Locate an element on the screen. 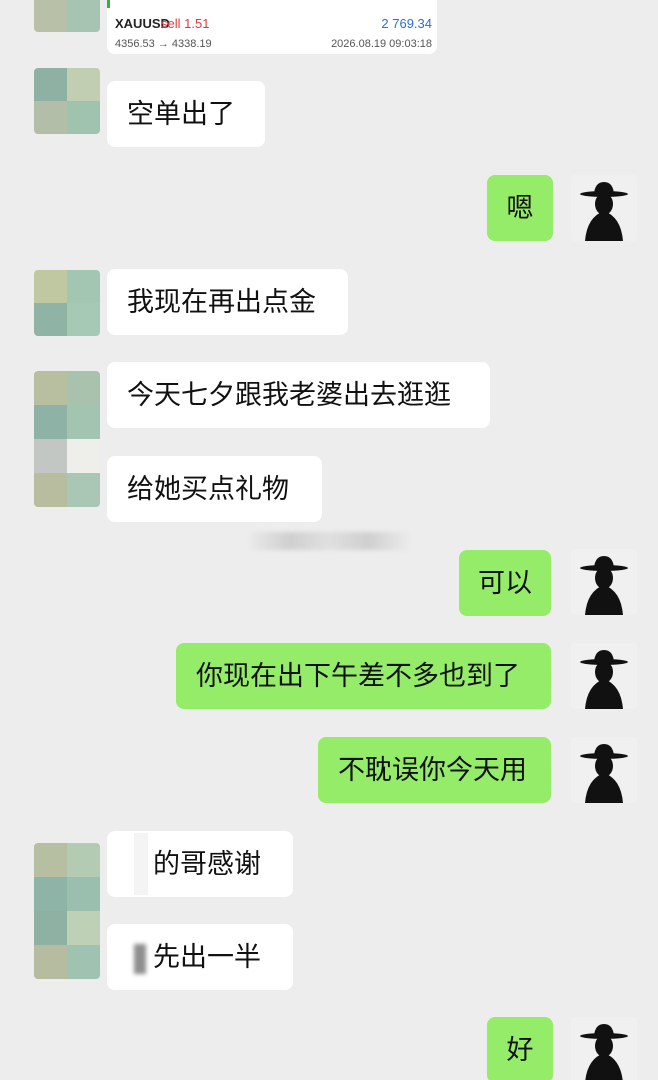 This screenshot has height=1080, width=658. message-text: 可以 is located at coordinates (505, 583).